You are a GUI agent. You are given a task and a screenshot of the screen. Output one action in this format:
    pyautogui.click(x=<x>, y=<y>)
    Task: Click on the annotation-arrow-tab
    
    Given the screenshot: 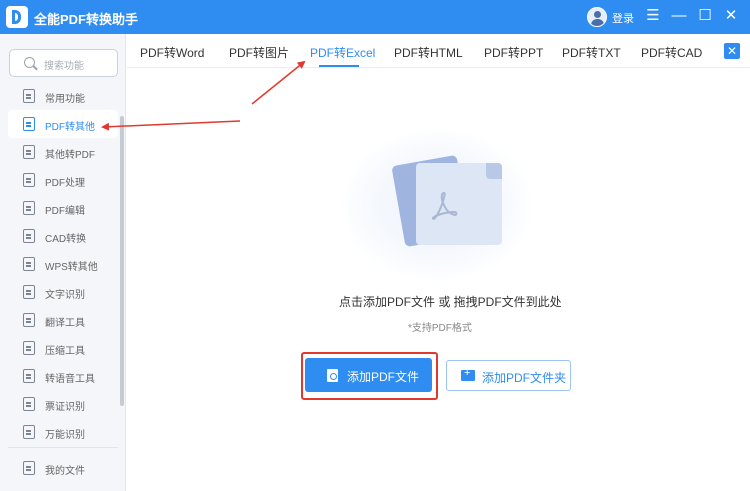 What is the action you would take?
    pyautogui.click(x=278, y=82)
    